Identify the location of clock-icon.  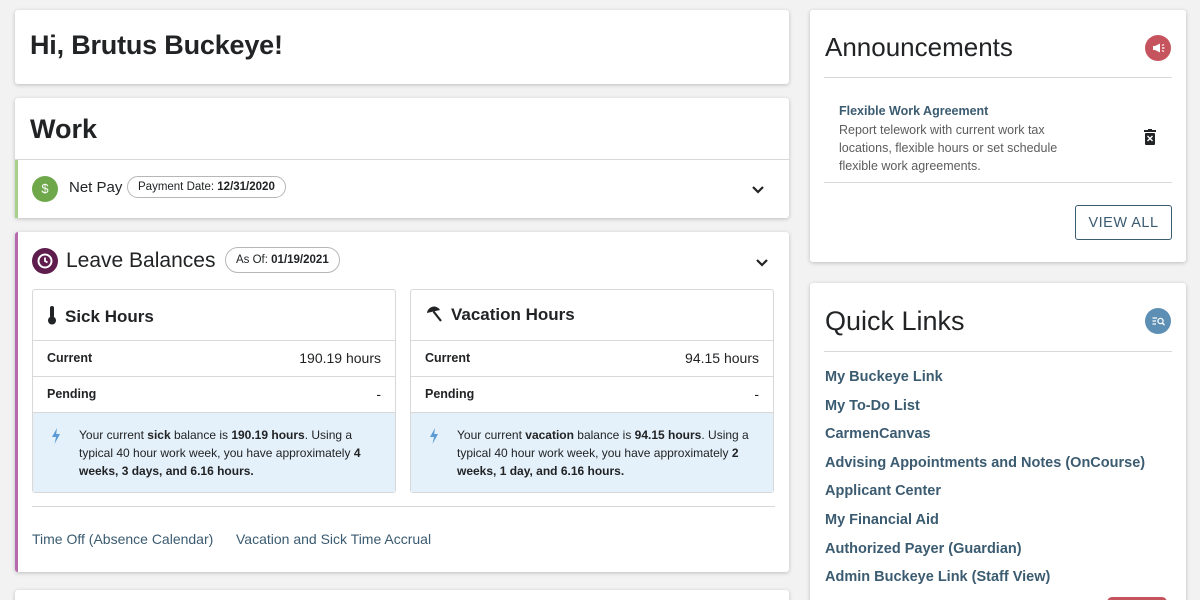
(45, 261).